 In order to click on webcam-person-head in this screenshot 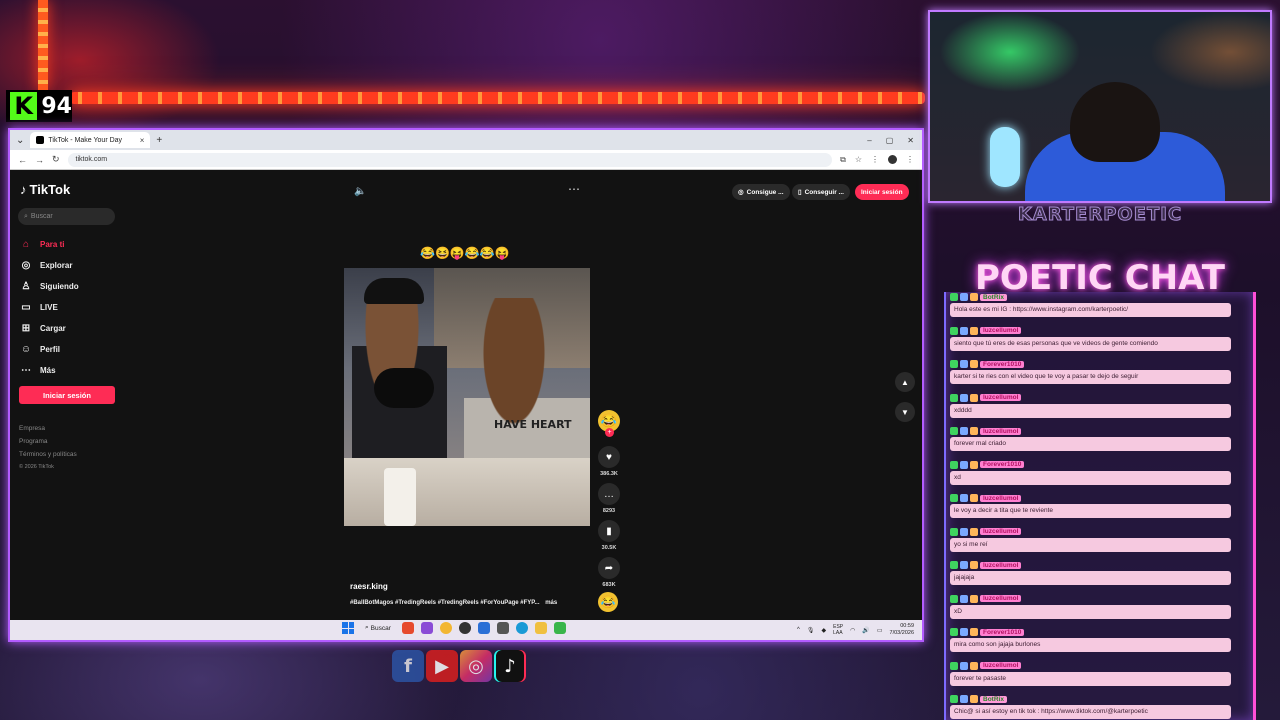, I will do `click(1115, 122)`.